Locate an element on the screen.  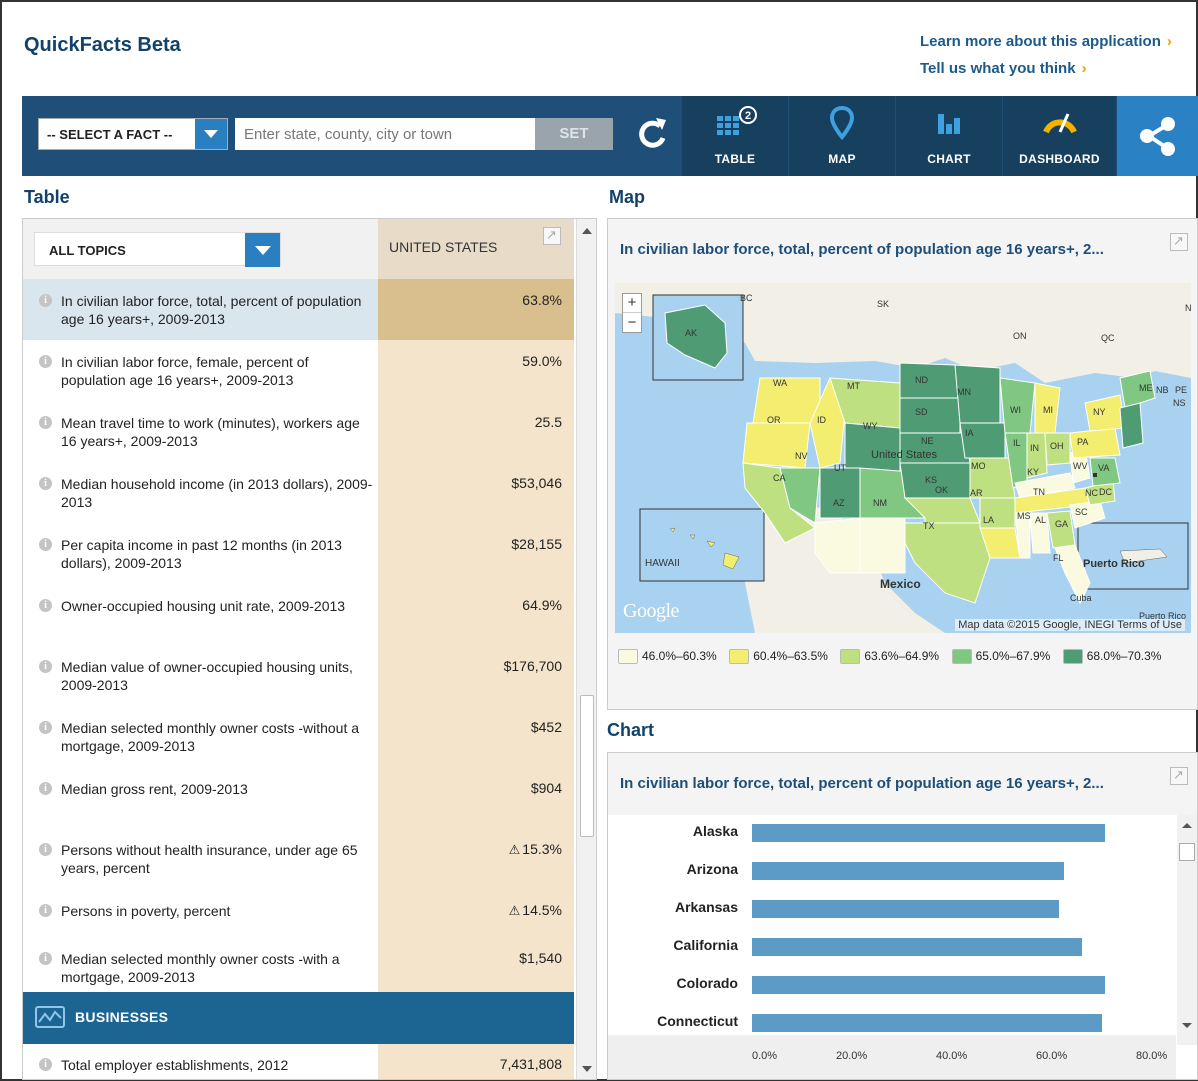
legend-label: 60.4%–63.5% is located at coordinates (790, 656).